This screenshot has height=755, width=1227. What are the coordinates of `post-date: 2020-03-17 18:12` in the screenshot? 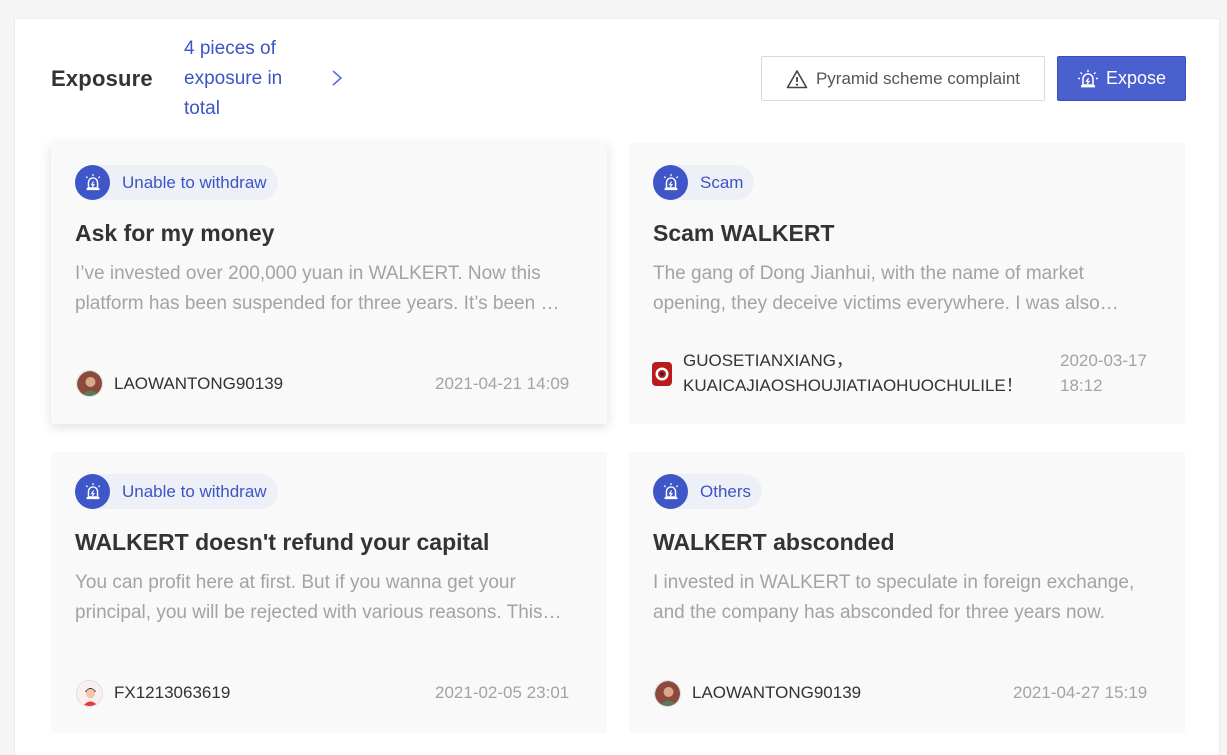 It's located at (1103, 373).